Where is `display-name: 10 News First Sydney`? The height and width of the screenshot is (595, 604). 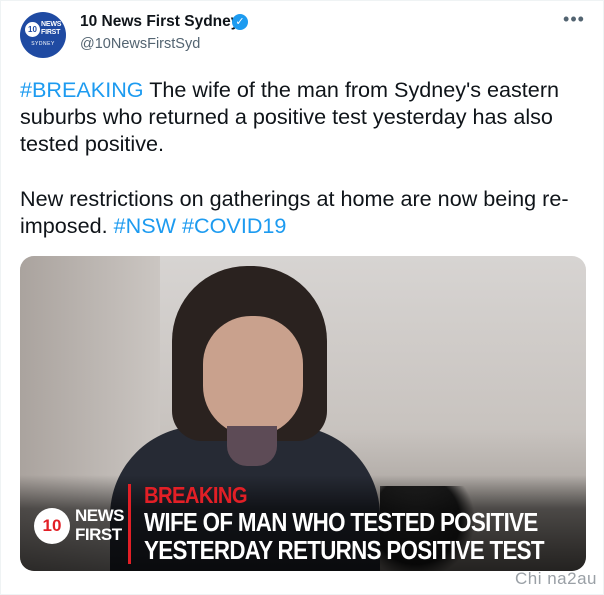
display-name: 10 News First Sydney is located at coordinates (159, 22).